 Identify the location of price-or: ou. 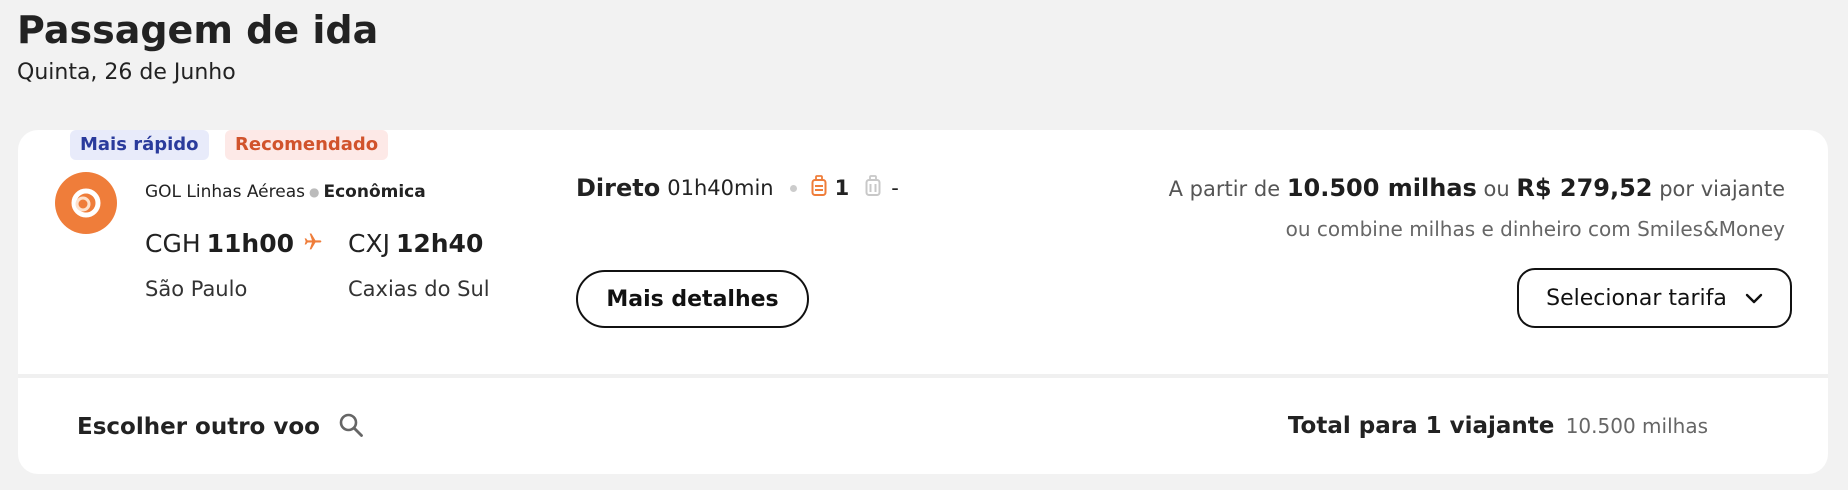
(1496, 189).